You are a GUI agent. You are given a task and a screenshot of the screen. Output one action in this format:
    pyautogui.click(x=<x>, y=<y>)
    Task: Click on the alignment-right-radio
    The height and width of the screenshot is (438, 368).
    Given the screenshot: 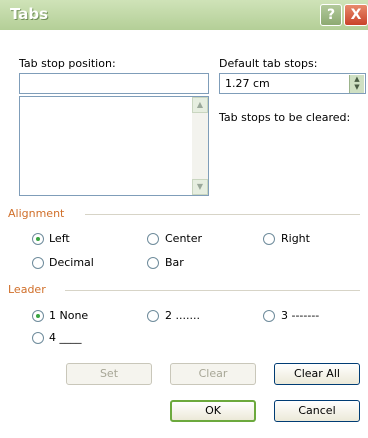 What is the action you would take?
    pyautogui.click(x=269, y=239)
    